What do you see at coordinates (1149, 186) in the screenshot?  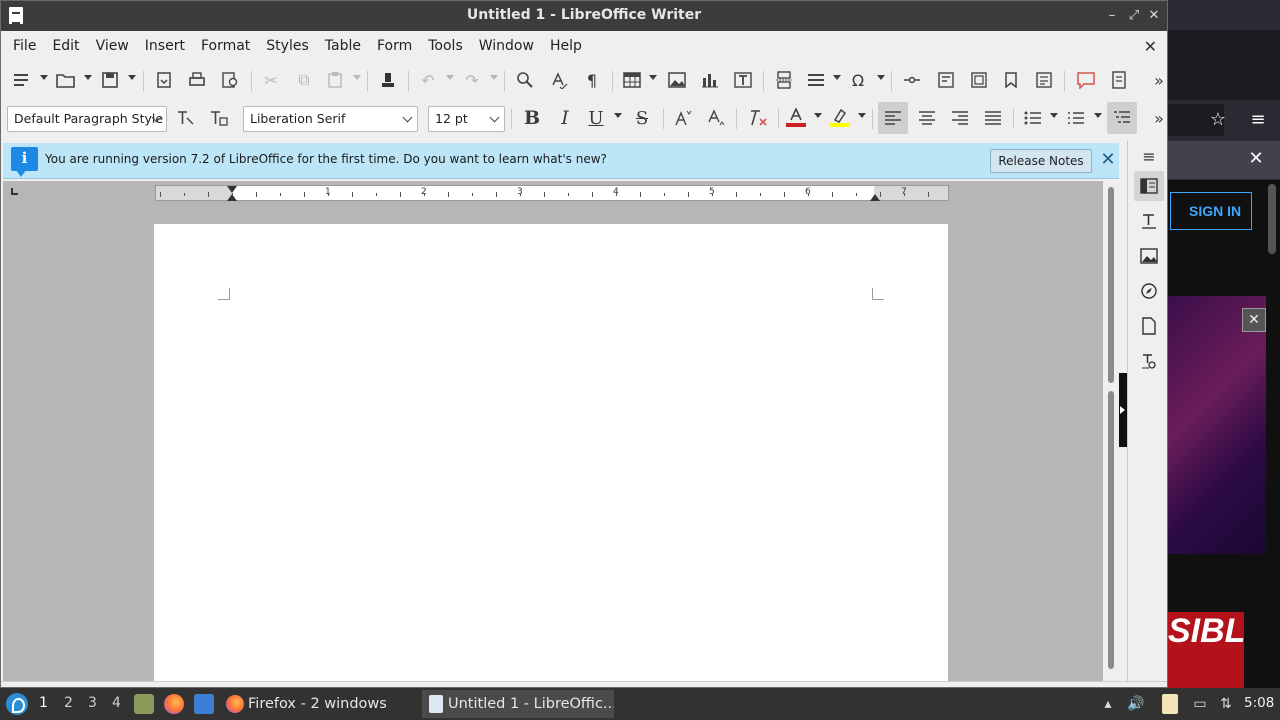 I see `properties-deck-icon` at bounding box center [1149, 186].